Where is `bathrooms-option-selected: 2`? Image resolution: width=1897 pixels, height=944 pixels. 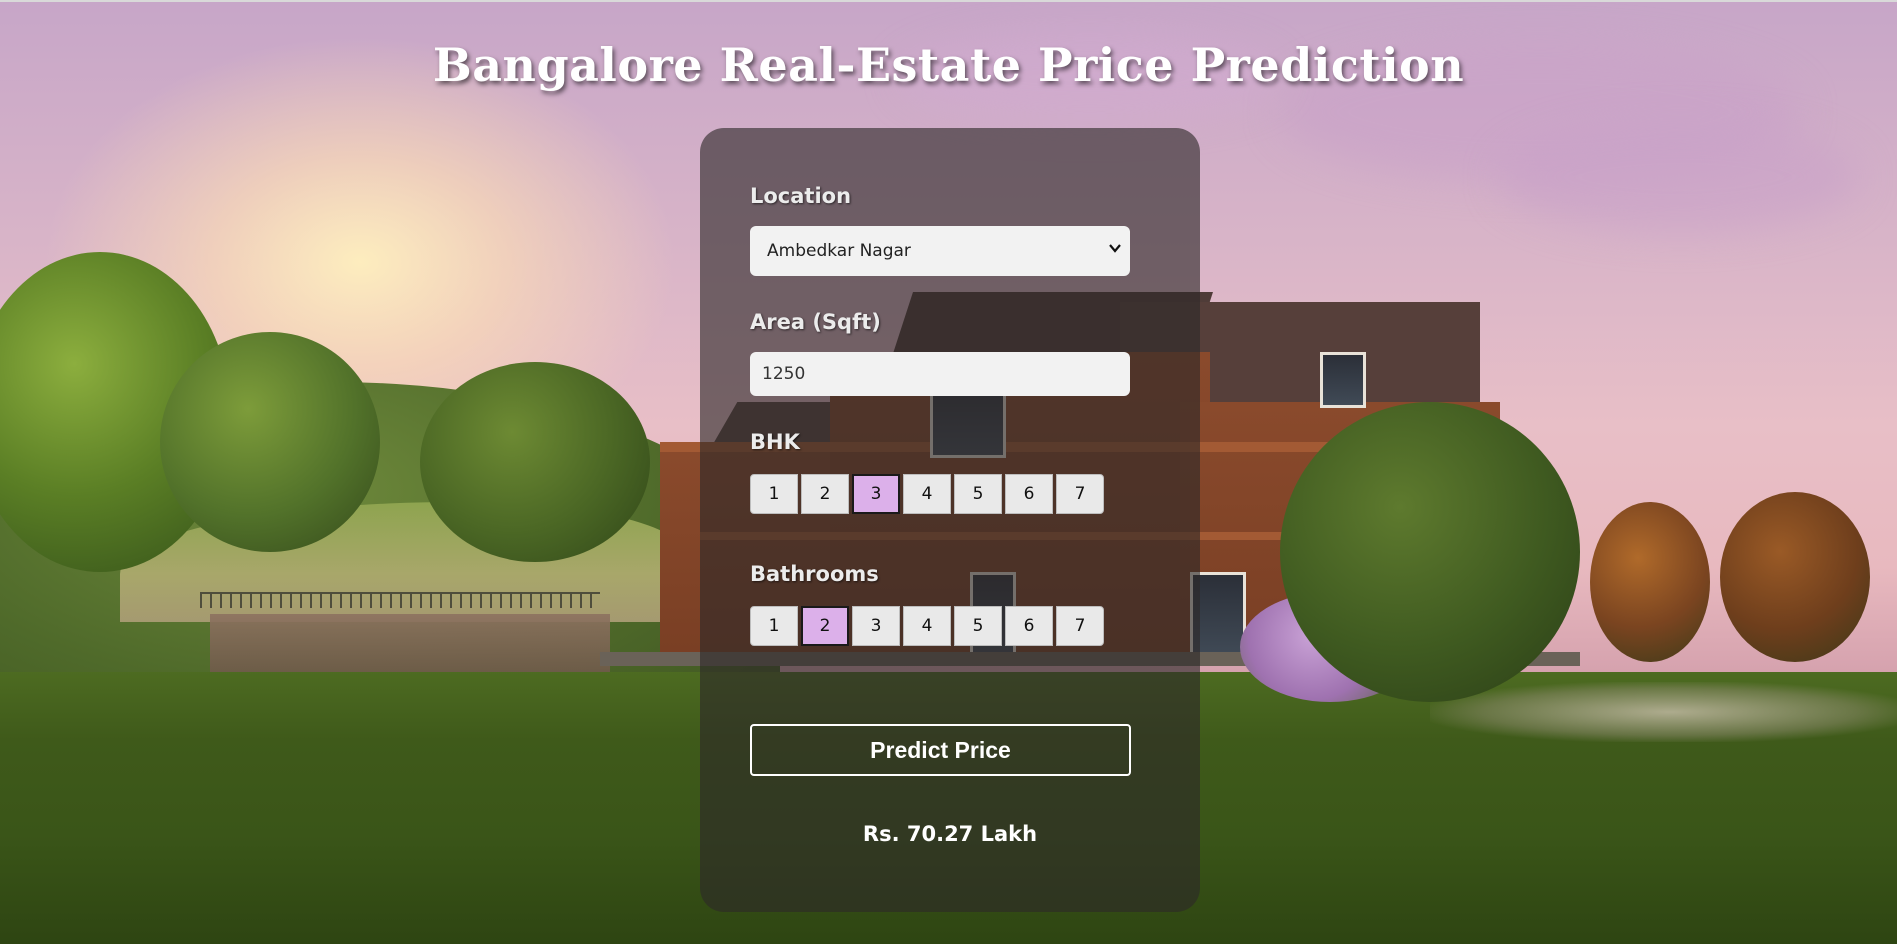 bathrooms-option-selected: 2 is located at coordinates (825, 626).